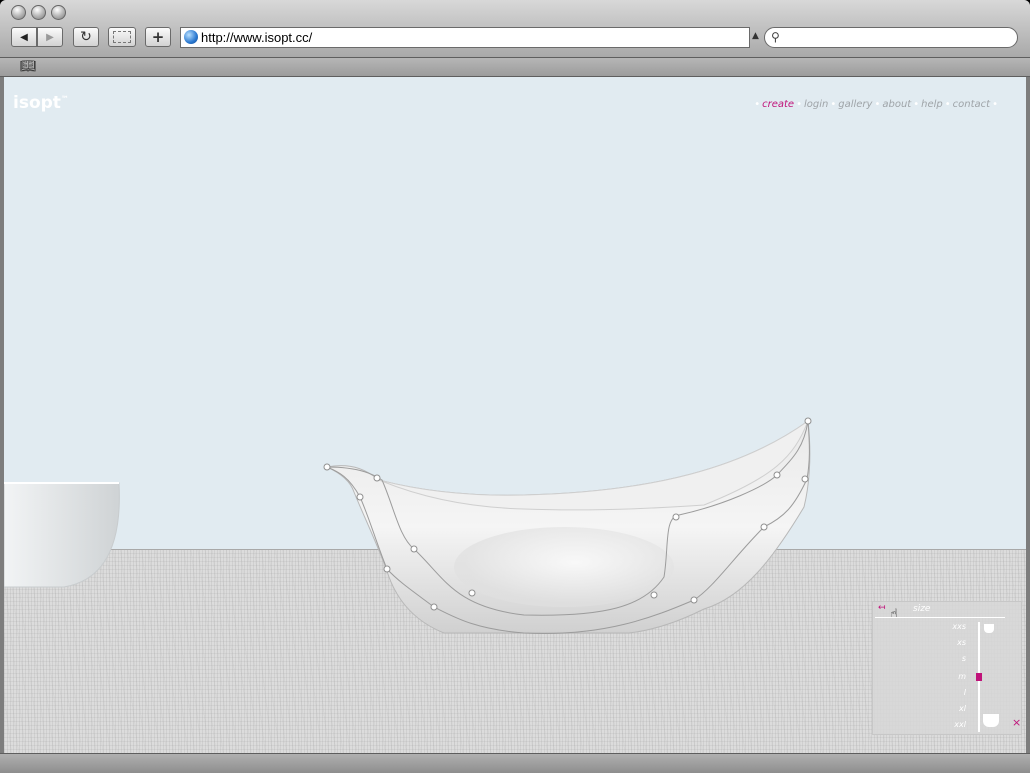 The height and width of the screenshot is (773, 1030). What do you see at coordinates (940, 617) in the screenshot?
I see `size-panel-divider` at bounding box center [940, 617].